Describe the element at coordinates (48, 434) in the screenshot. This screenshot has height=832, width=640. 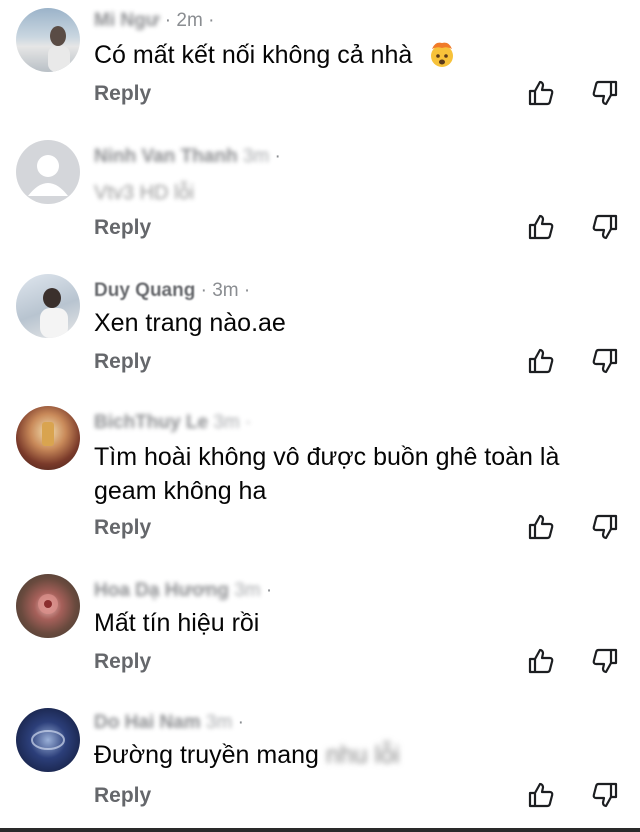
I see `lantern-icon` at that location.